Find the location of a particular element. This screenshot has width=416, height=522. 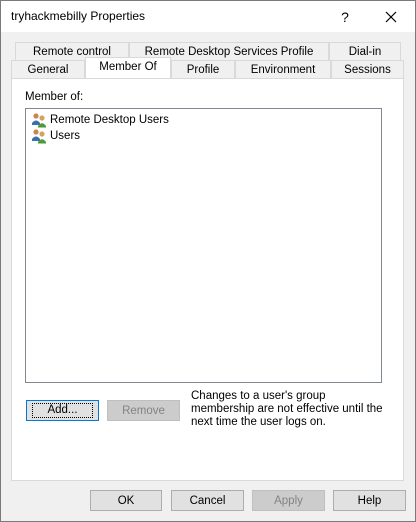

member-of-label: Member of: is located at coordinates (54, 97).